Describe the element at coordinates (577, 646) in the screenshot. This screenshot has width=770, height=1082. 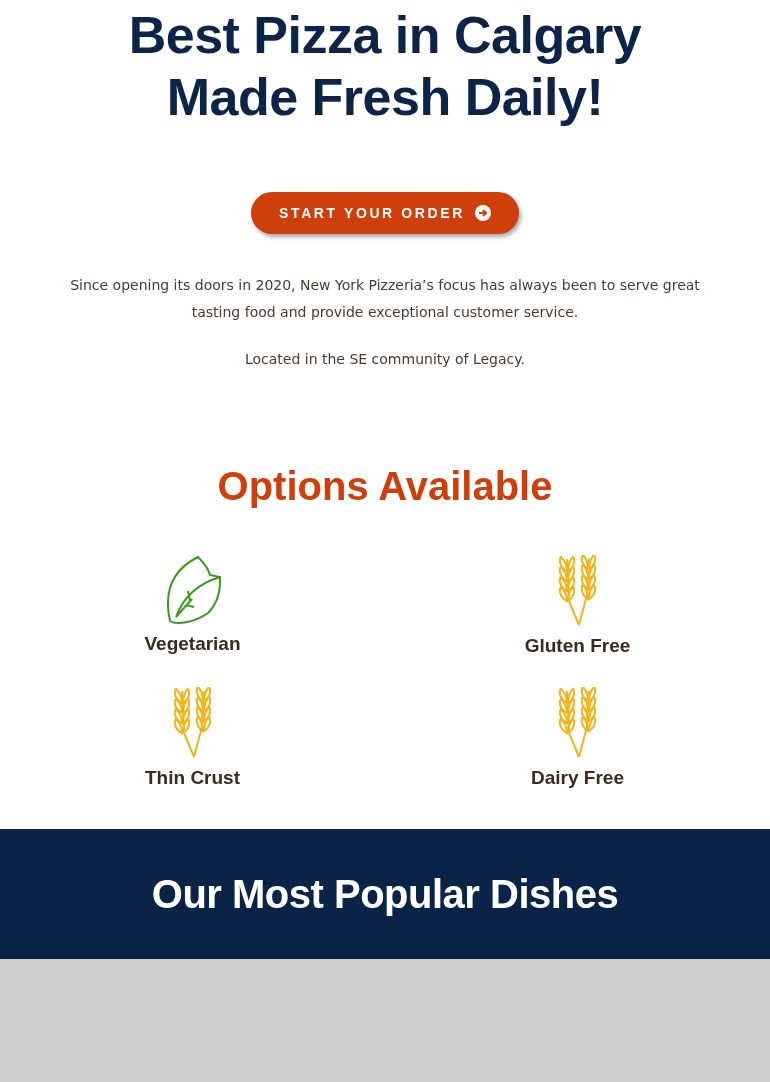
I see `option-label: Gluten Free` at that location.